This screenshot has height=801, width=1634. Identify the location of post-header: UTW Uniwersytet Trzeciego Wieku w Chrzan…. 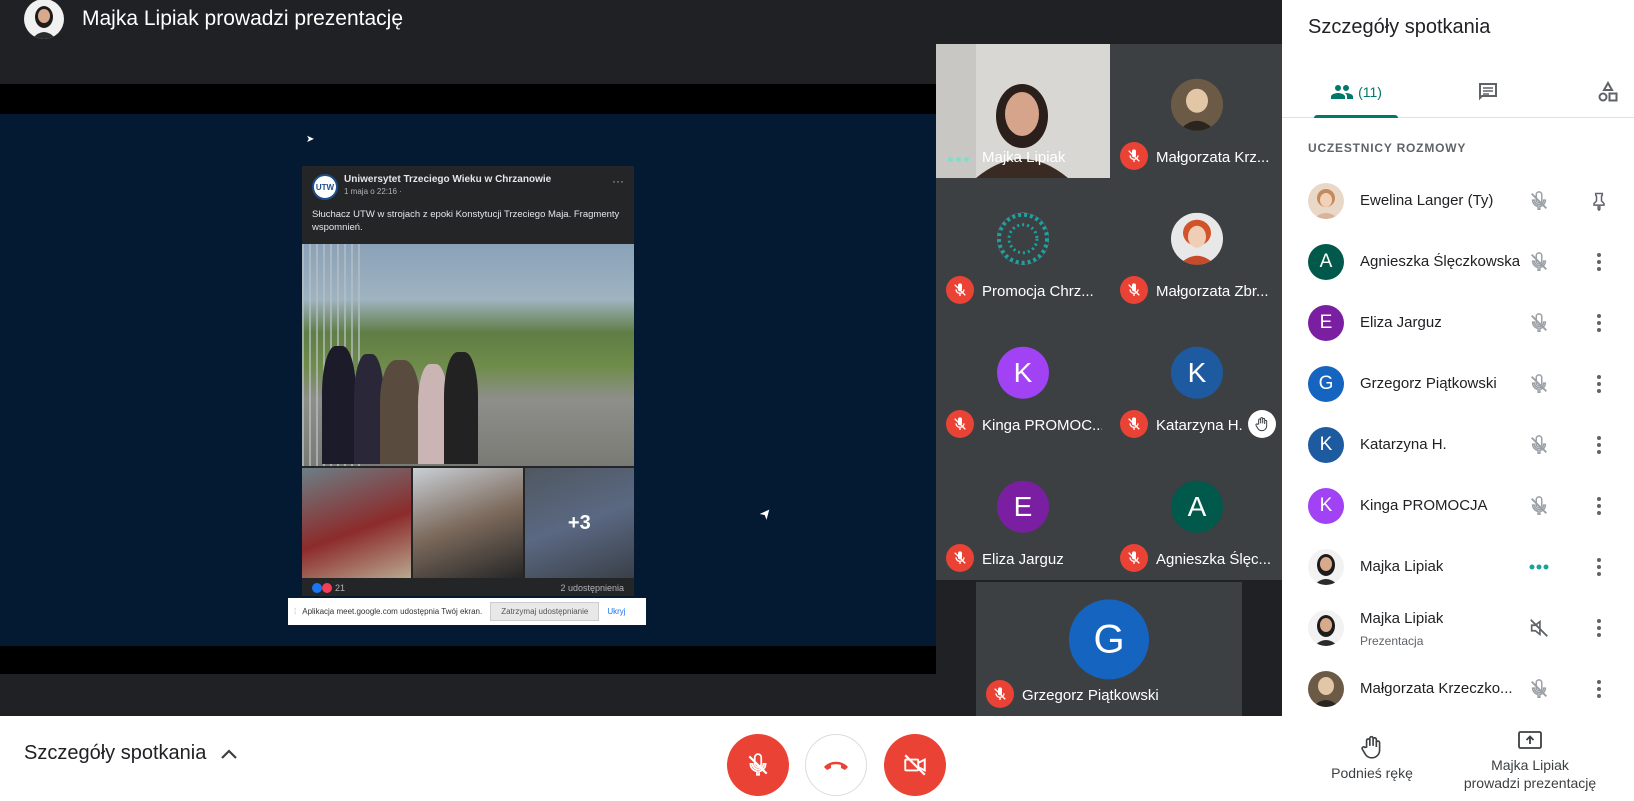
(468, 187).